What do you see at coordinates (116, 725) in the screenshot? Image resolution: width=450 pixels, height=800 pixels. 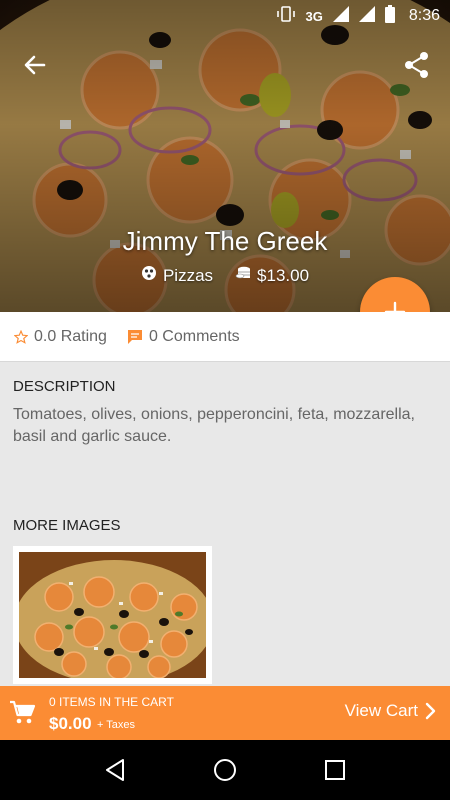 I see `cart-taxes: + Taxes` at bounding box center [116, 725].